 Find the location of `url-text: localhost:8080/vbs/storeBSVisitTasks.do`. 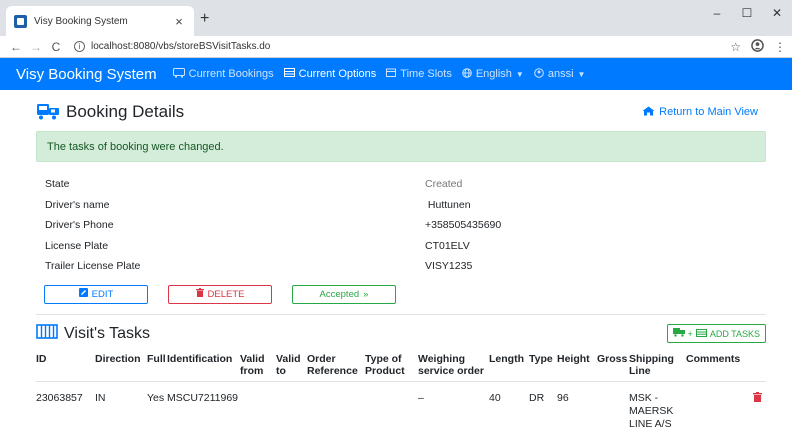

url-text: localhost:8080/vbs/storeBSVisitTasks.do is located at coordinates (181, 46).